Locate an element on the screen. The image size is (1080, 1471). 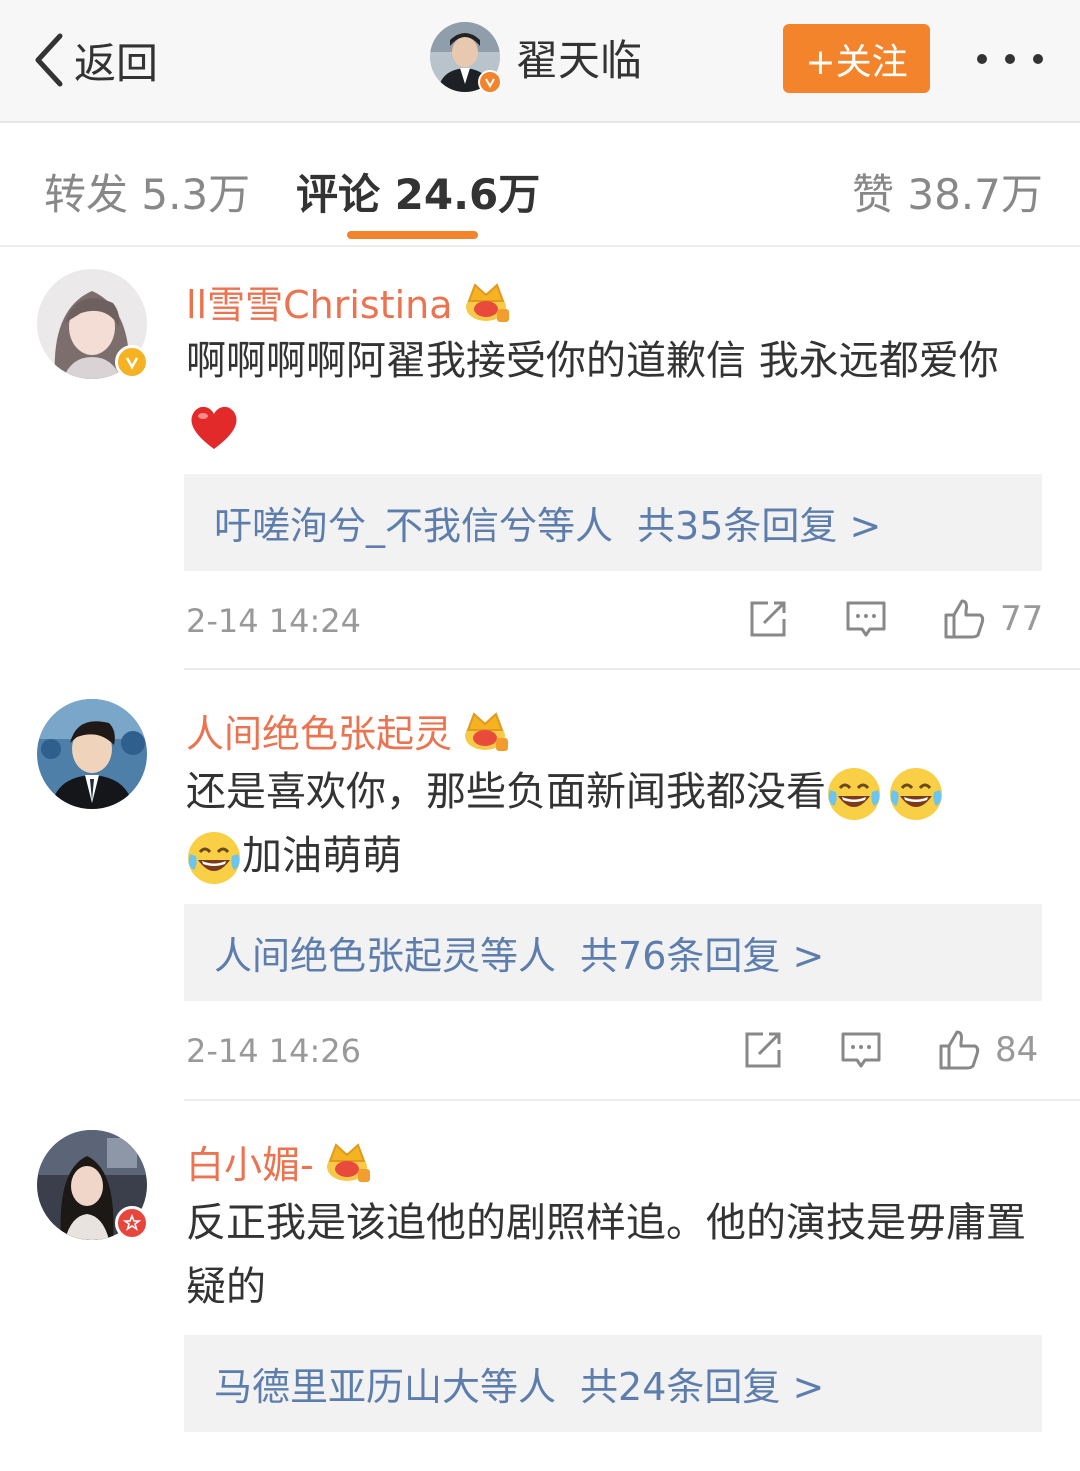
navigation-bar: 返回 翟天临 +关注 is located at coordinates (540, 61).